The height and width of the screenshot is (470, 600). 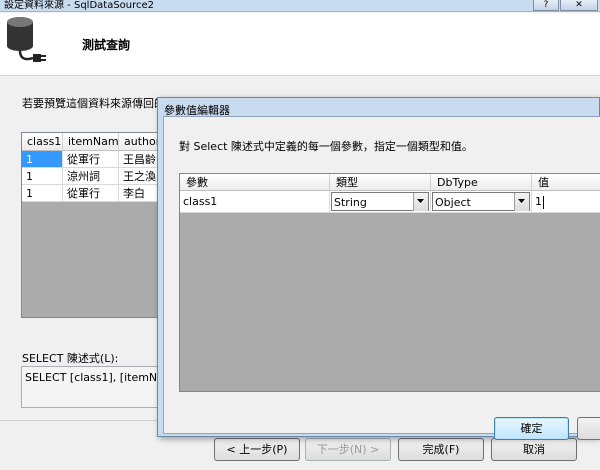 I want to click on column-header-value: 值, so click(x=566, y=182).